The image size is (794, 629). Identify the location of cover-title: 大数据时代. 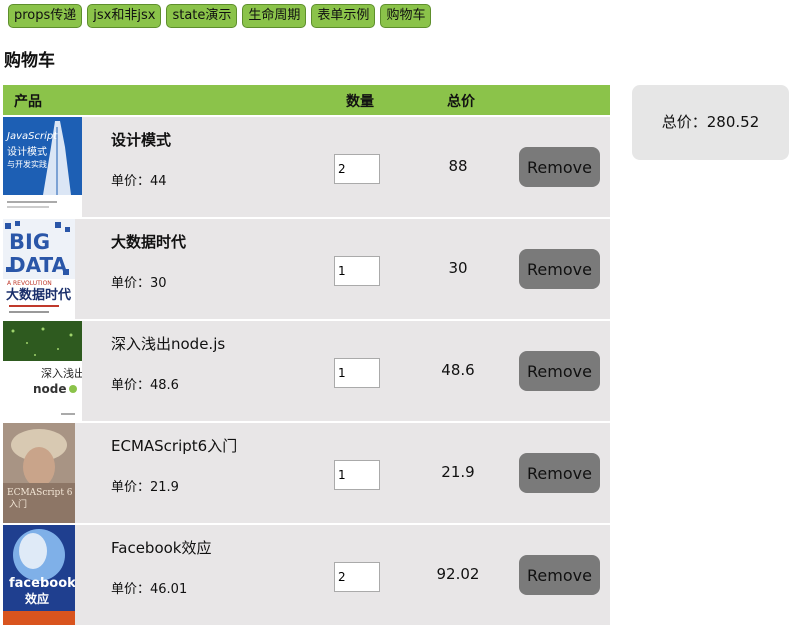
(38, 295).